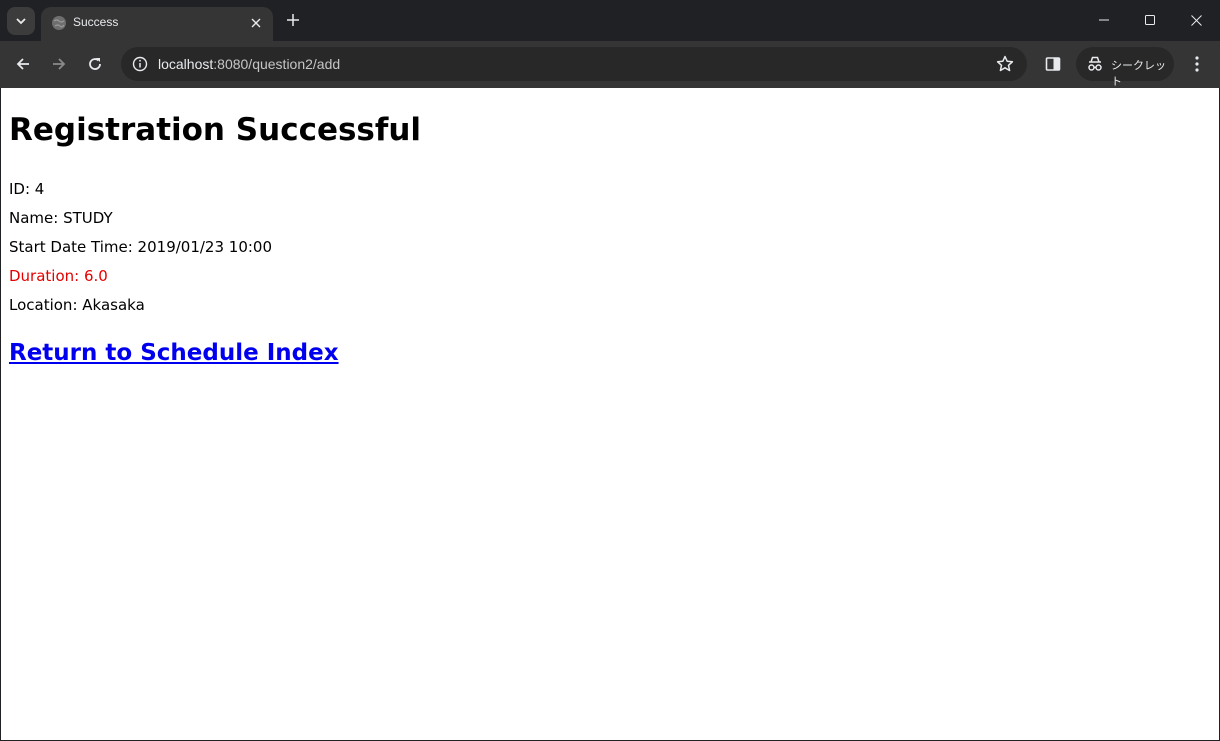 The width and height of the screenshot is (1220, 741). I want to click on tab-title: Success, so click(96, 22).